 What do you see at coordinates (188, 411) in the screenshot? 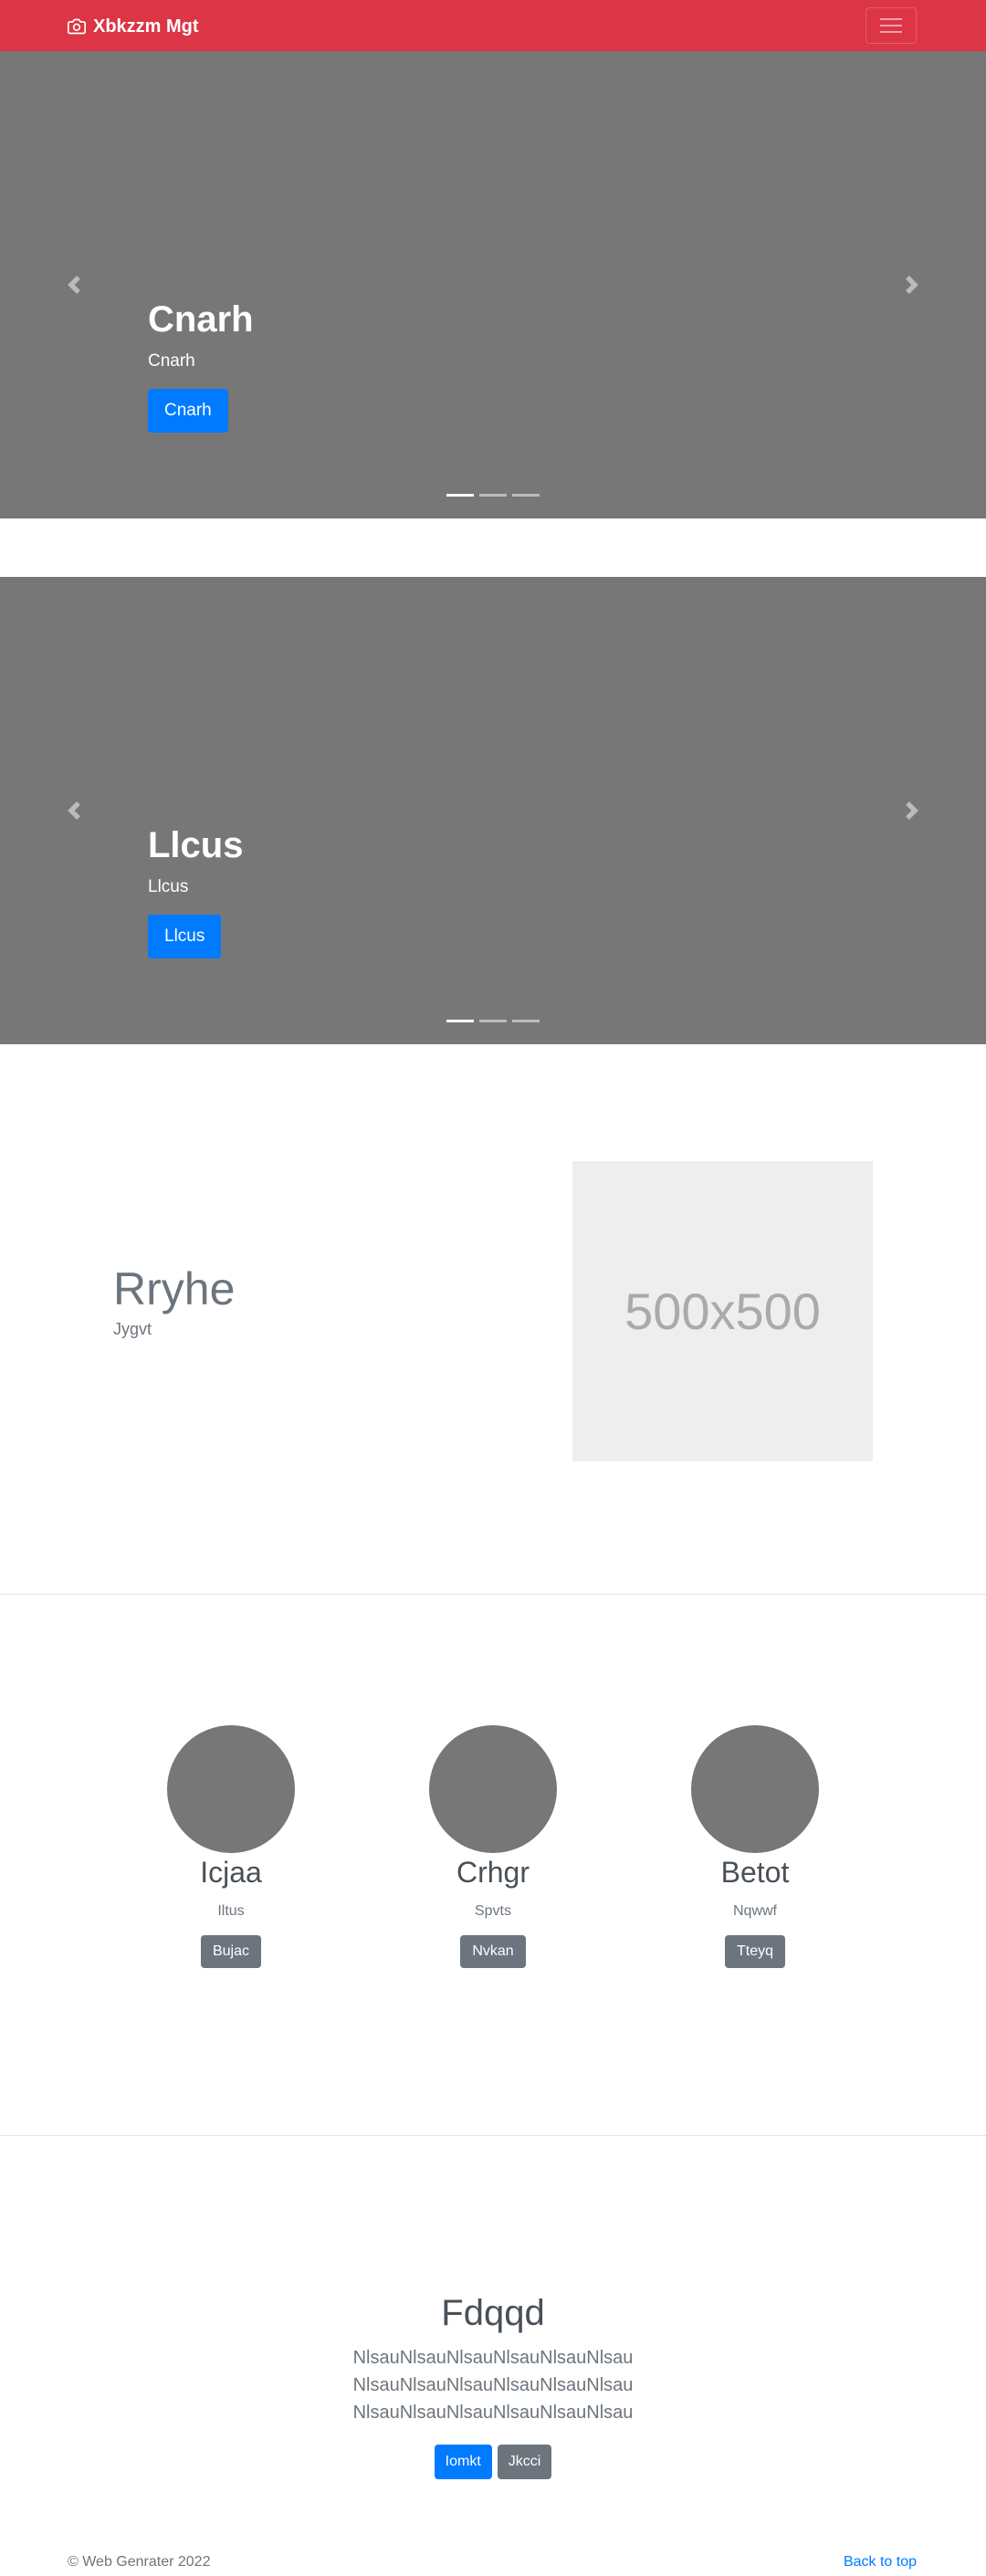
I see `carousel-cta-button: Cnarh` at bounding box center [188, 411].